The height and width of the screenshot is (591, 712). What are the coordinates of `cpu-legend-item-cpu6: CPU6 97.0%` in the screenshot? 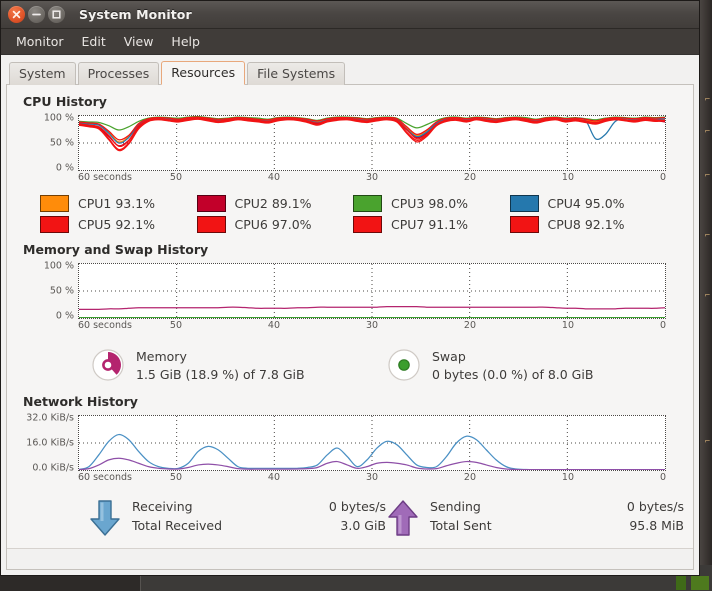 It's located at (275, 224).